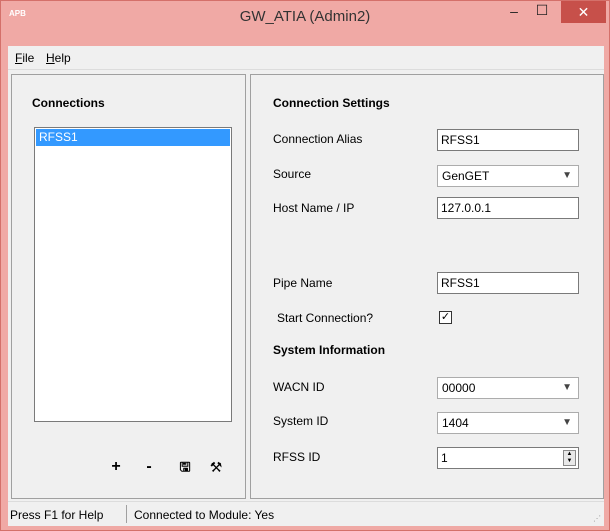 Image resolution: width=610 pixels, height=531 pixels. Describe the element at coordinates (314, 208) in the screenshot. I see `host-label: Host Name / IP` at that location.